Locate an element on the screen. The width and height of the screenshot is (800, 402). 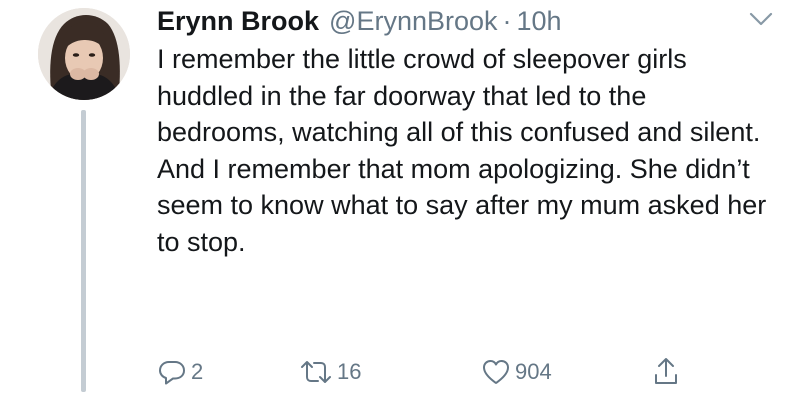
display-name: Erynn Brook is located at coordinates (238, 21).